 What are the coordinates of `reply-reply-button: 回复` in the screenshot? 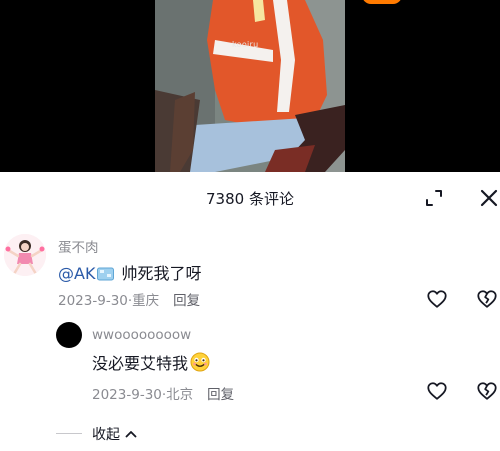 It's located at (220, 395).